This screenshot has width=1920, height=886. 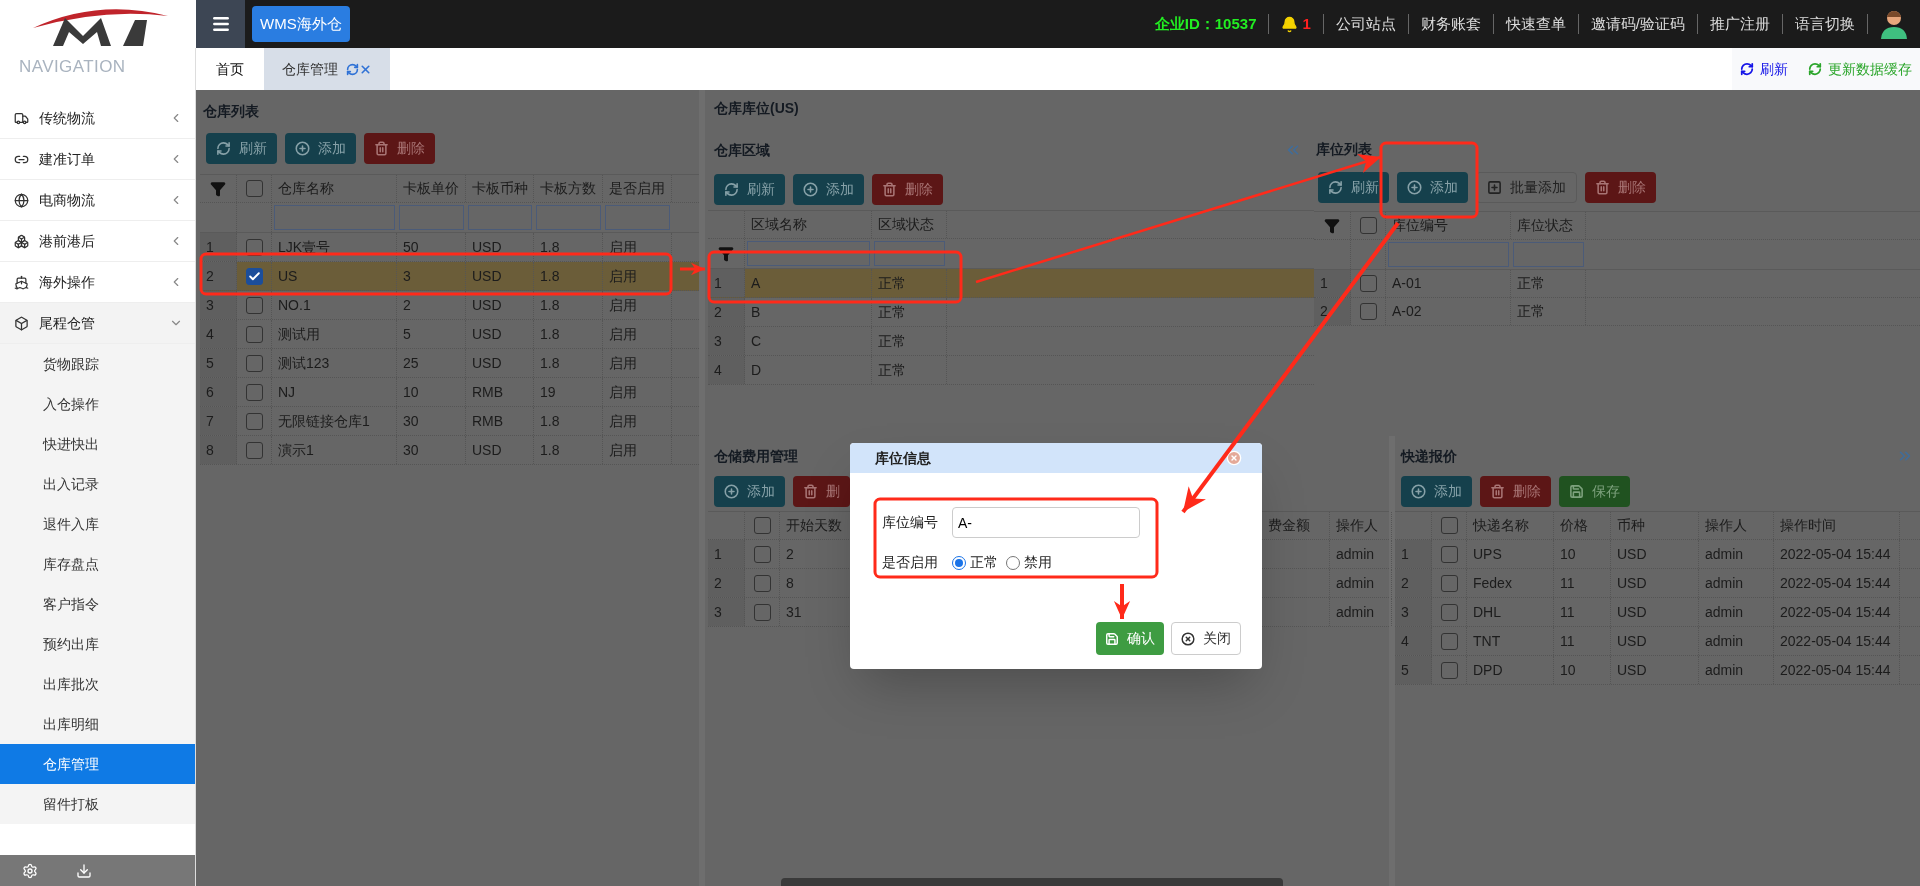 I want to click on app-button: WMS海外仓, so click(x=301, y=24).